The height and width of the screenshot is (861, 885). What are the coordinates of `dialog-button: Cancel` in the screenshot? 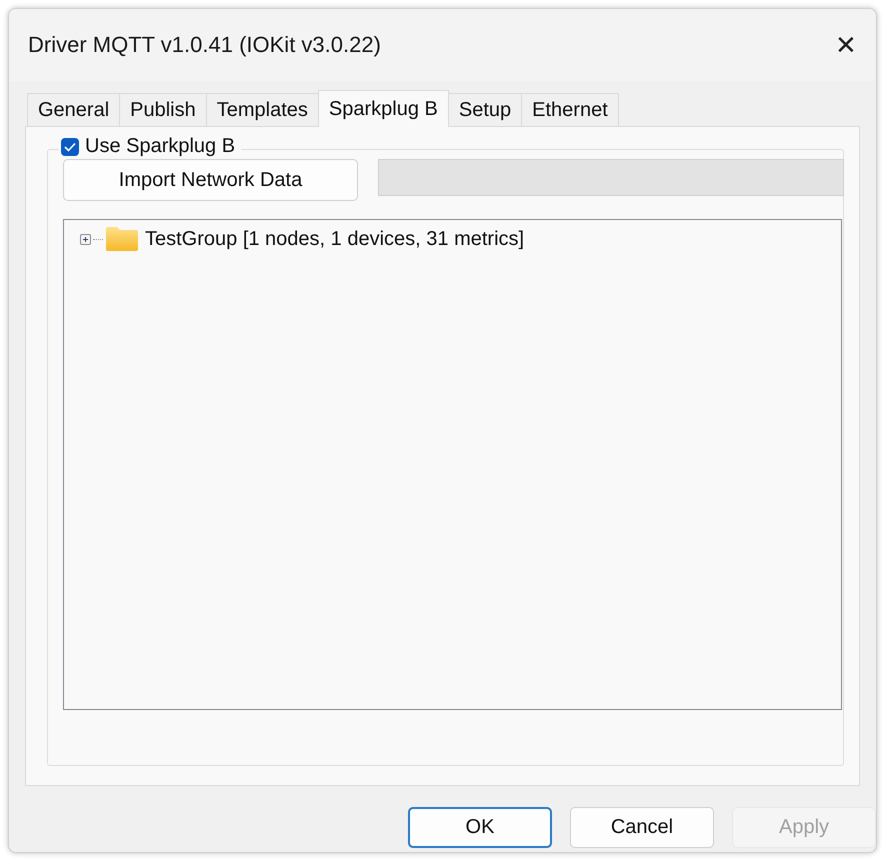 It's located at (642, 827).